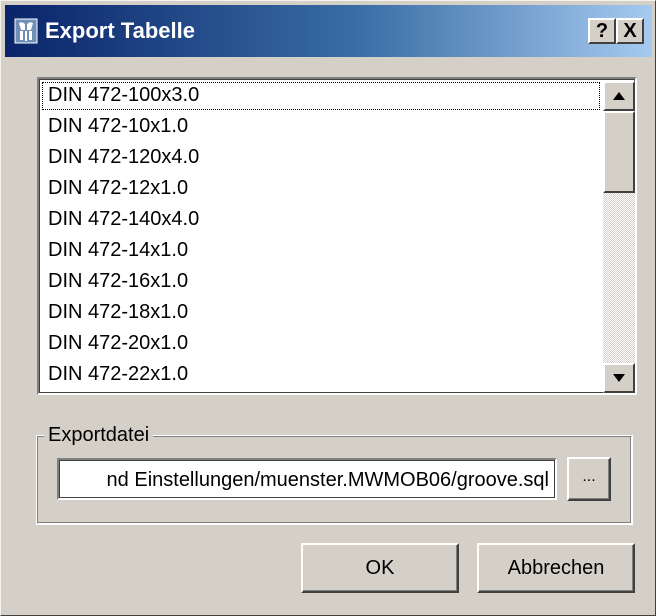  Describe the element at coordinates (321, 375) in the screenshot. I see `list-item: DIN 472-22x1.0` at that location.